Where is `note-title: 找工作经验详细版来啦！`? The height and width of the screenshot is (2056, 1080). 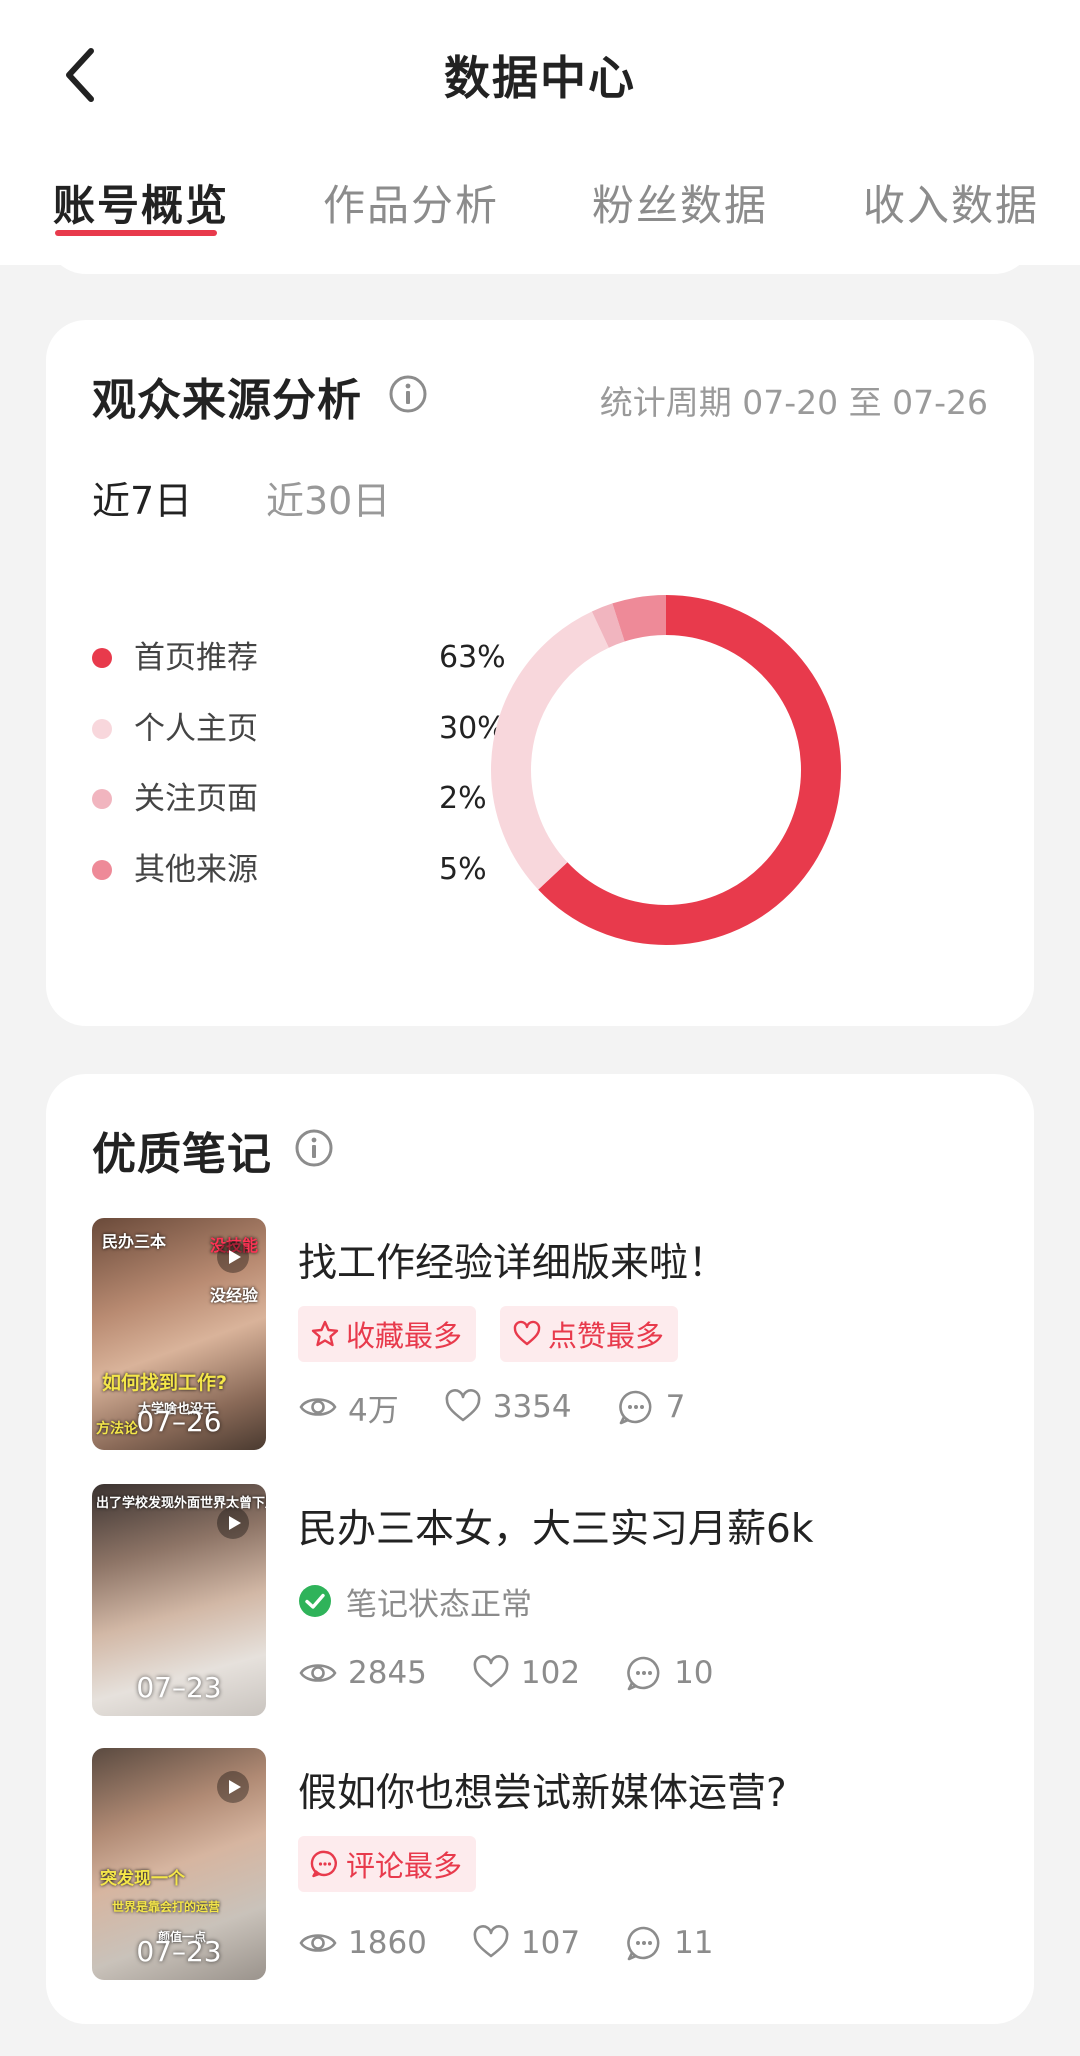
note-title: 找工作经验详细版来啦！ is located at coordinates (512, 1260).